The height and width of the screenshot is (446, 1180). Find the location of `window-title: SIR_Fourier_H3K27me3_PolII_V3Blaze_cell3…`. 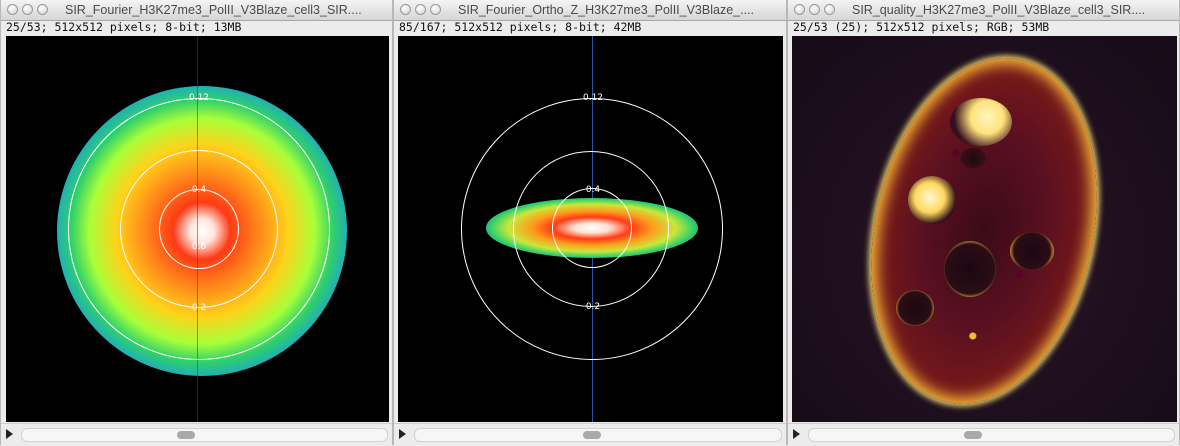

window-title: SIR_Fourier_H3K27me3_PolII_V3Blaze_cell3… is located at coordinates (213, 10).